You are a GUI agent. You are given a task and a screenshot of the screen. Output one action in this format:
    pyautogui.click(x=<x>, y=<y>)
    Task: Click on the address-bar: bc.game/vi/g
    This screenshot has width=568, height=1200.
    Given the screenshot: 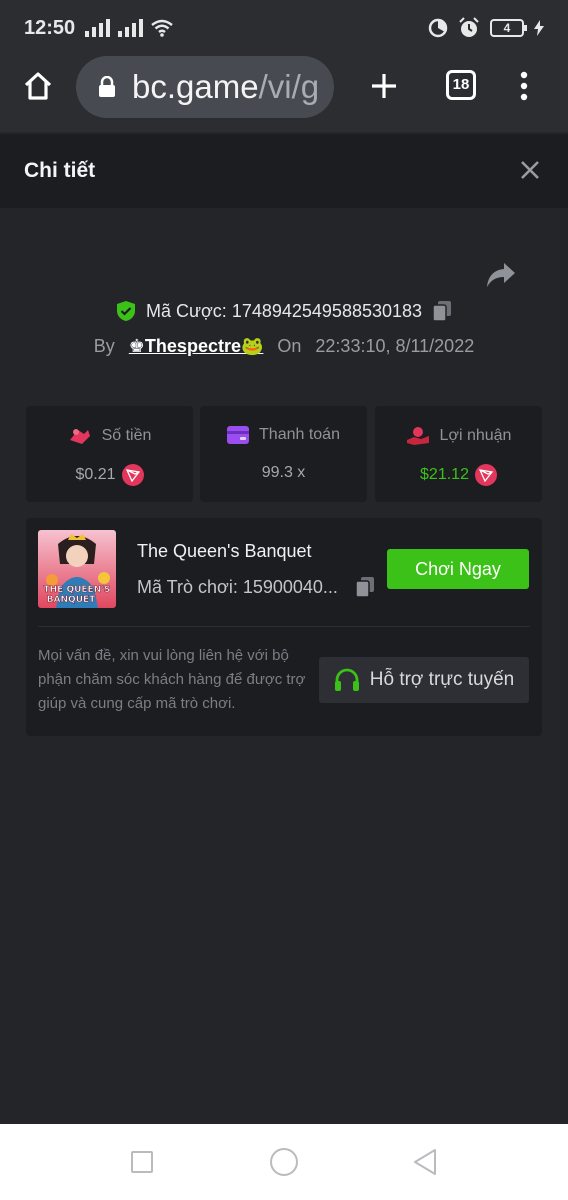 What is the action you would take?
    pyautogui.click(x=205, y=87)
    